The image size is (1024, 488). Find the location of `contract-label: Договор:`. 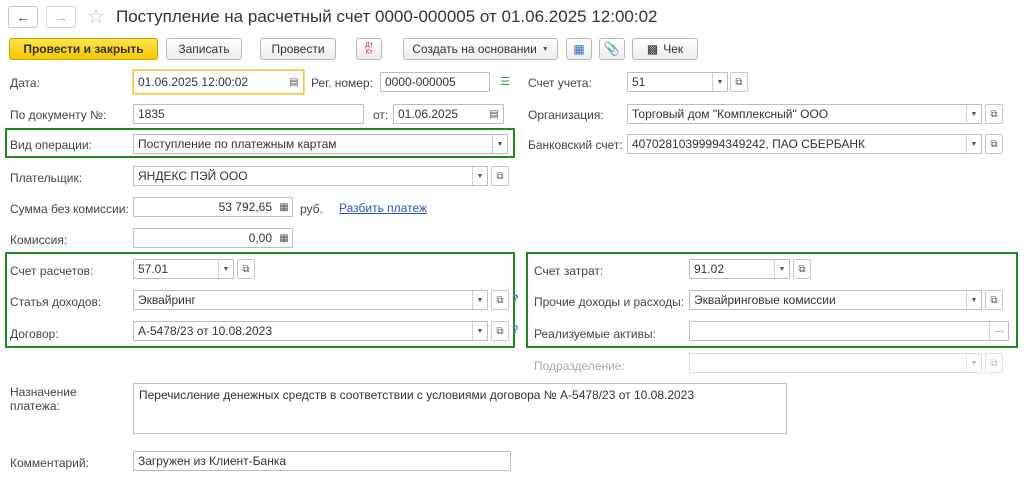

contract-label: Договор: is located at coordinates (34, 334).